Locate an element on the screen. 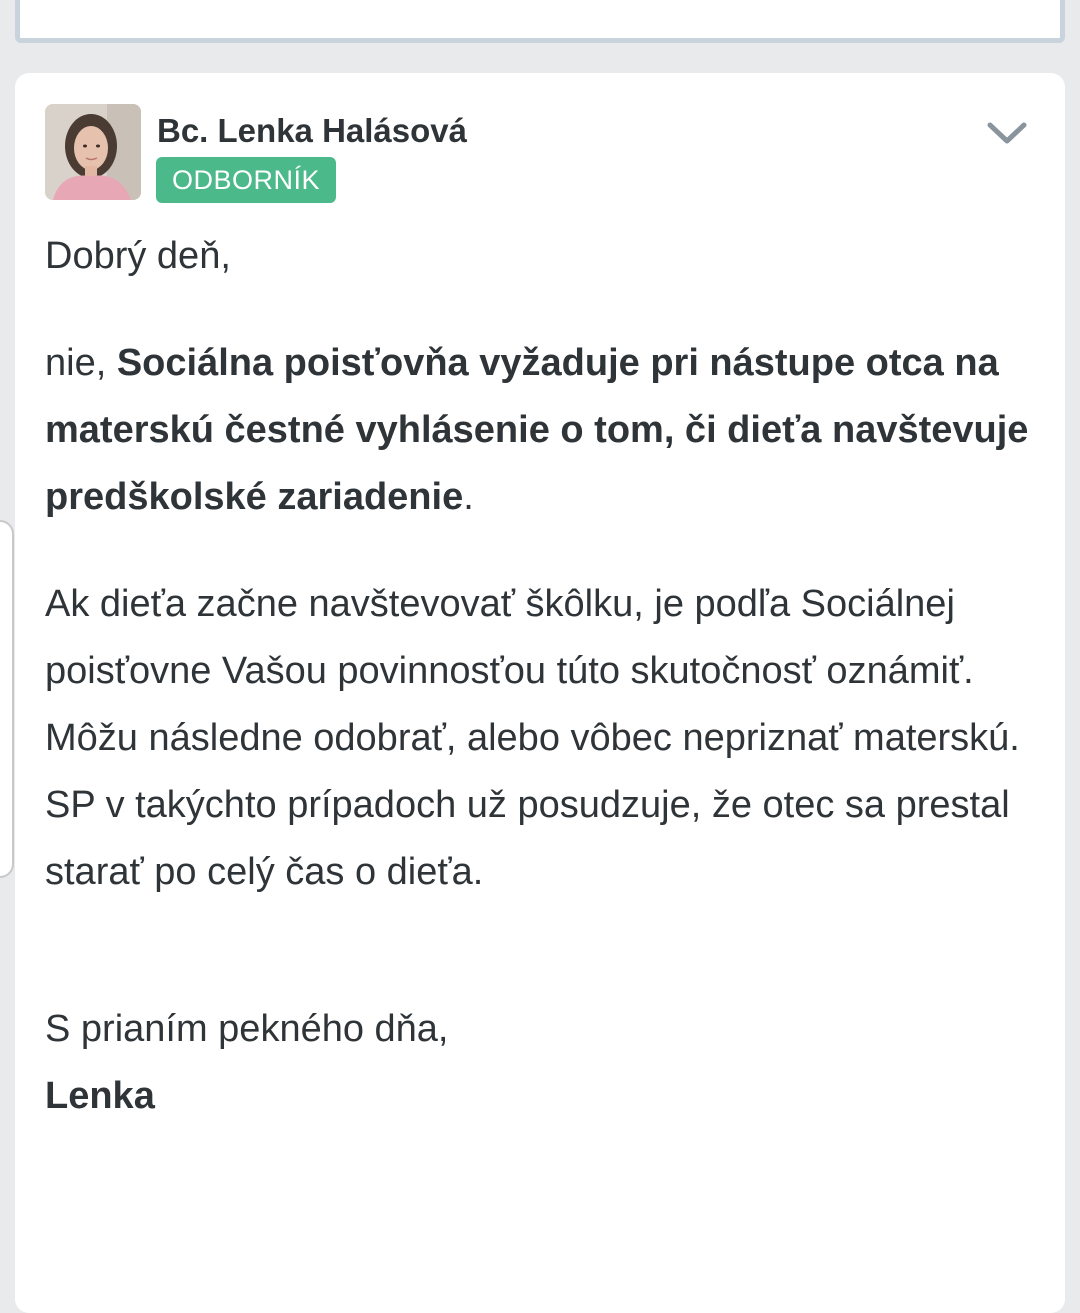 The image size is (1080, 1313). previous-card-bottom is located at coordinates (540, 21).